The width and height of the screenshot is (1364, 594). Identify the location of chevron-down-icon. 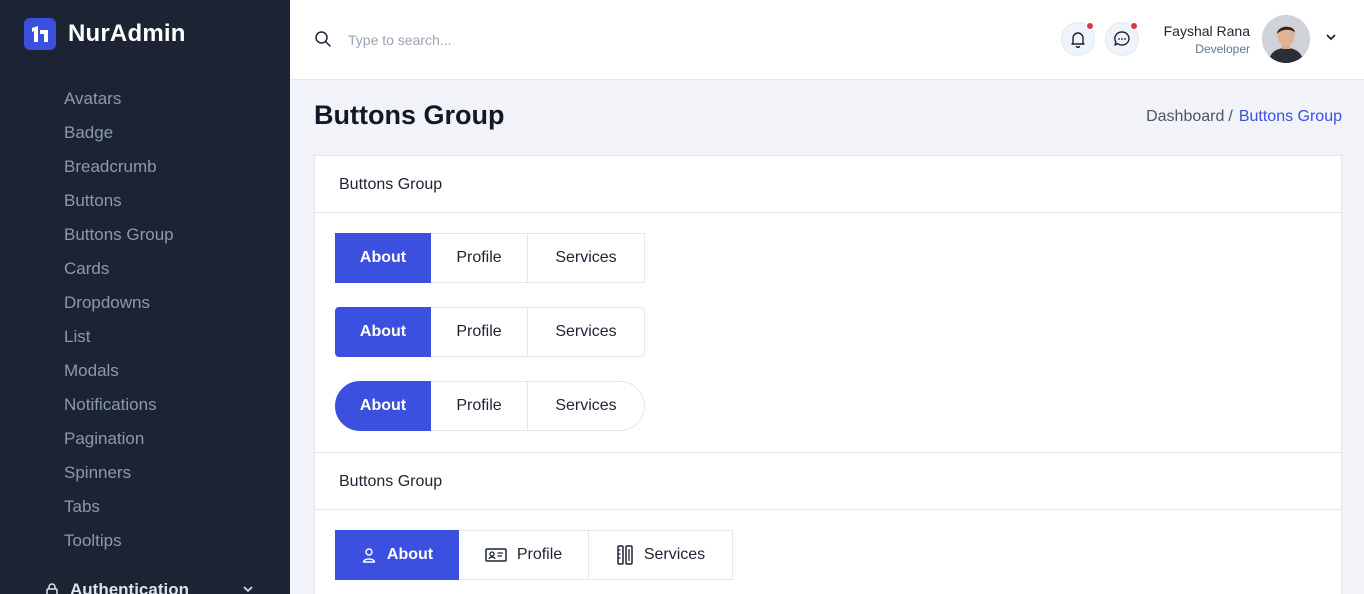
(248, 587).